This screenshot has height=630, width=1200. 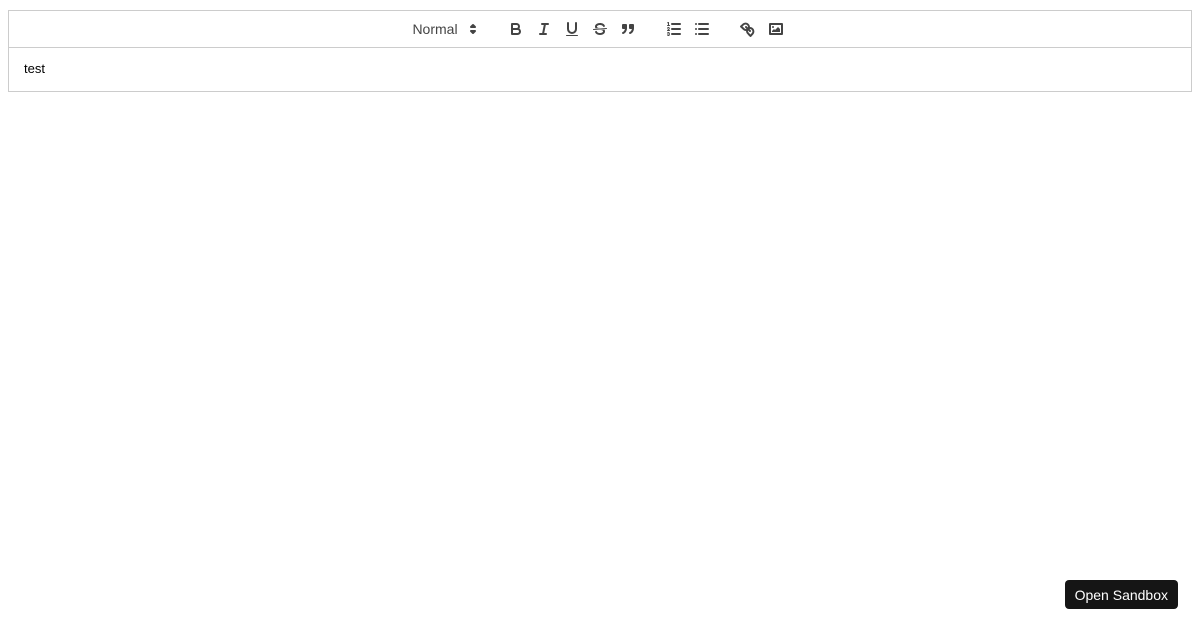 I want to click on link-button, so click(x=748, y=29).